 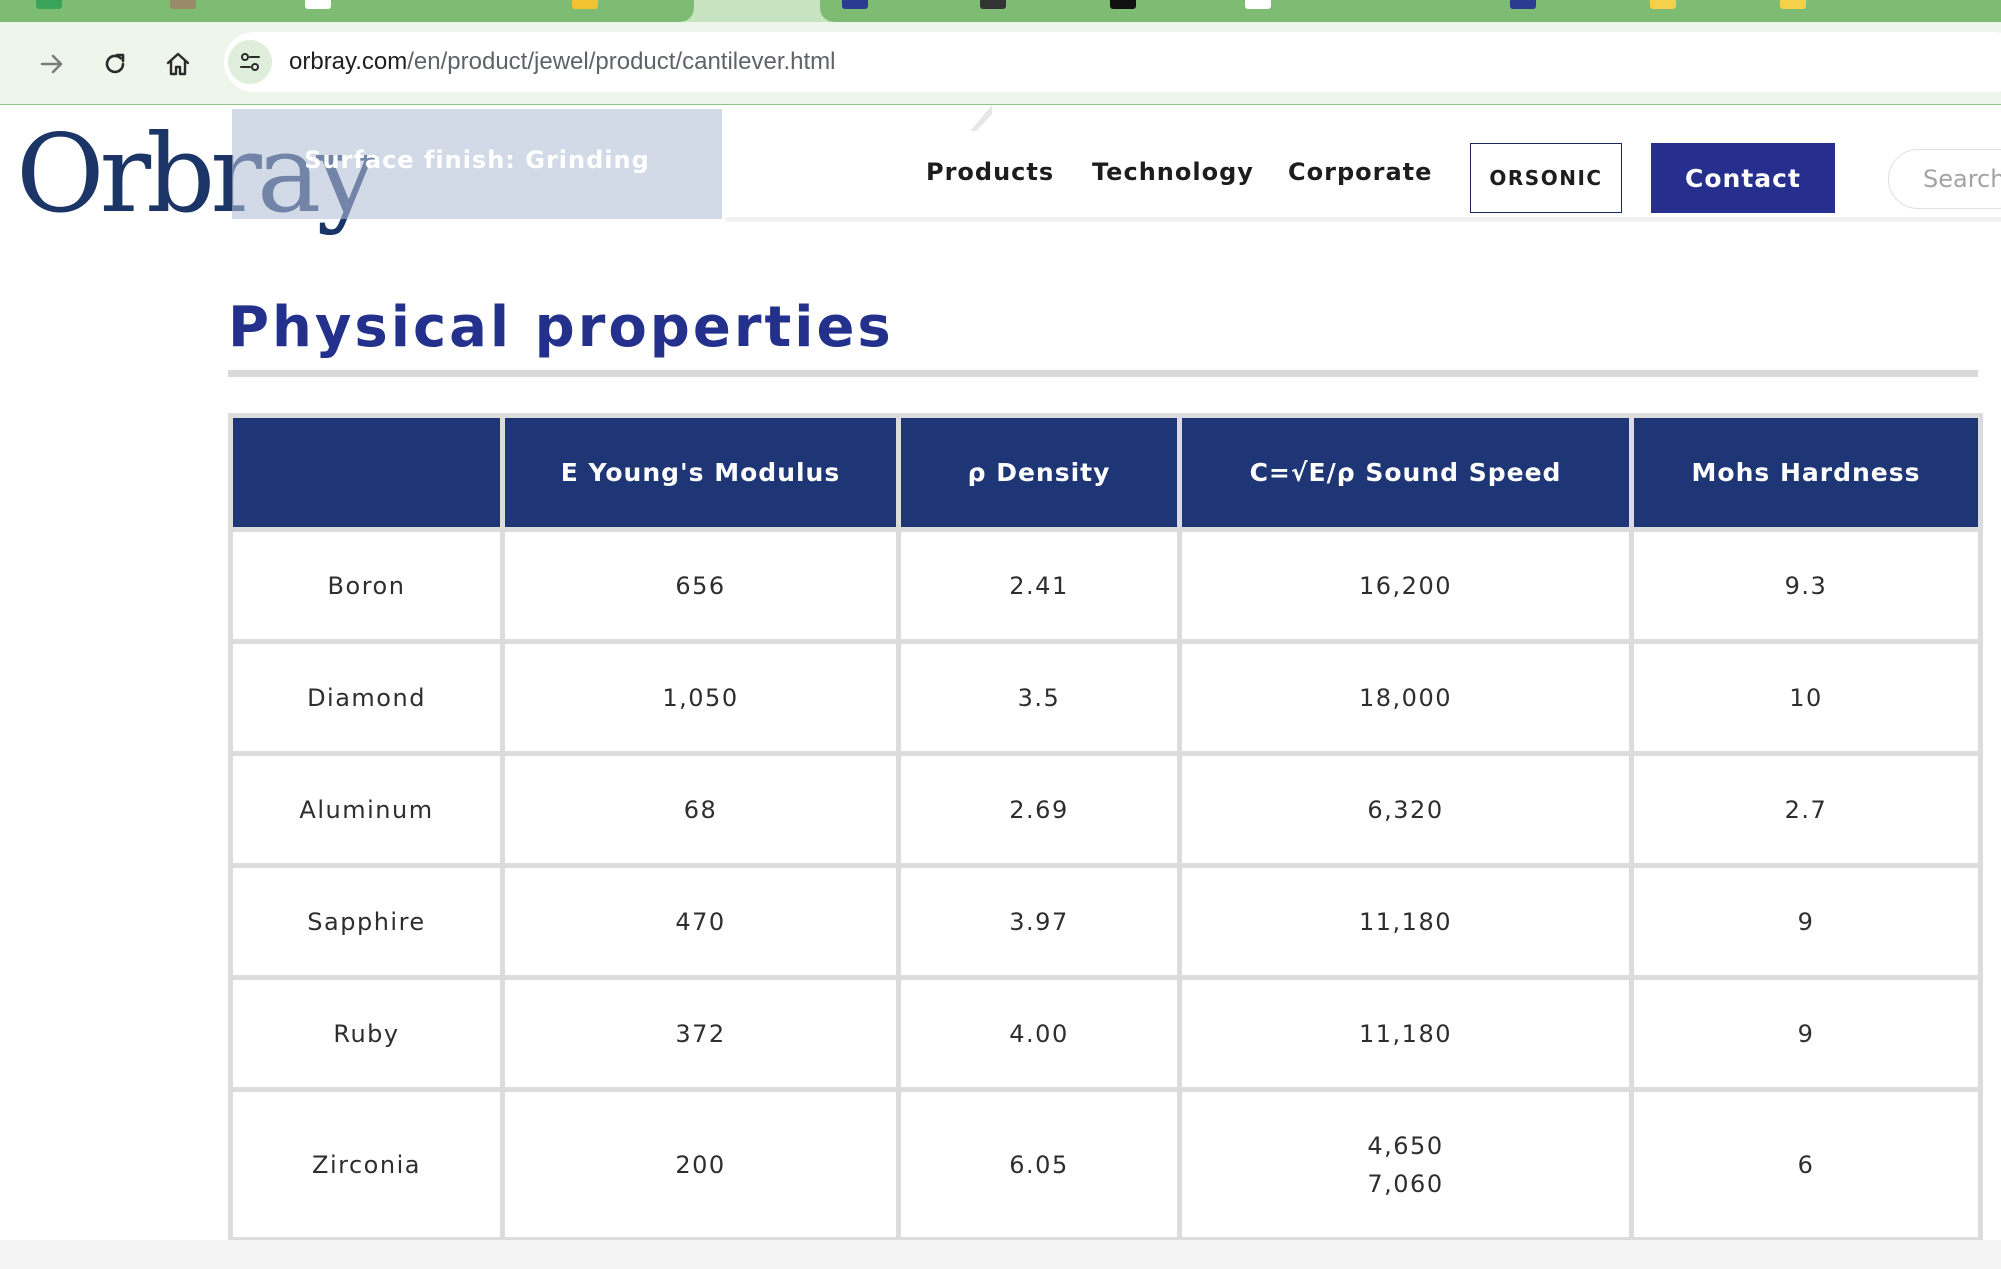 What do you see at coordinates (1743, 178) in the screenshot?
I see `contact-button: Contact` at bounding box center [1743, 178].